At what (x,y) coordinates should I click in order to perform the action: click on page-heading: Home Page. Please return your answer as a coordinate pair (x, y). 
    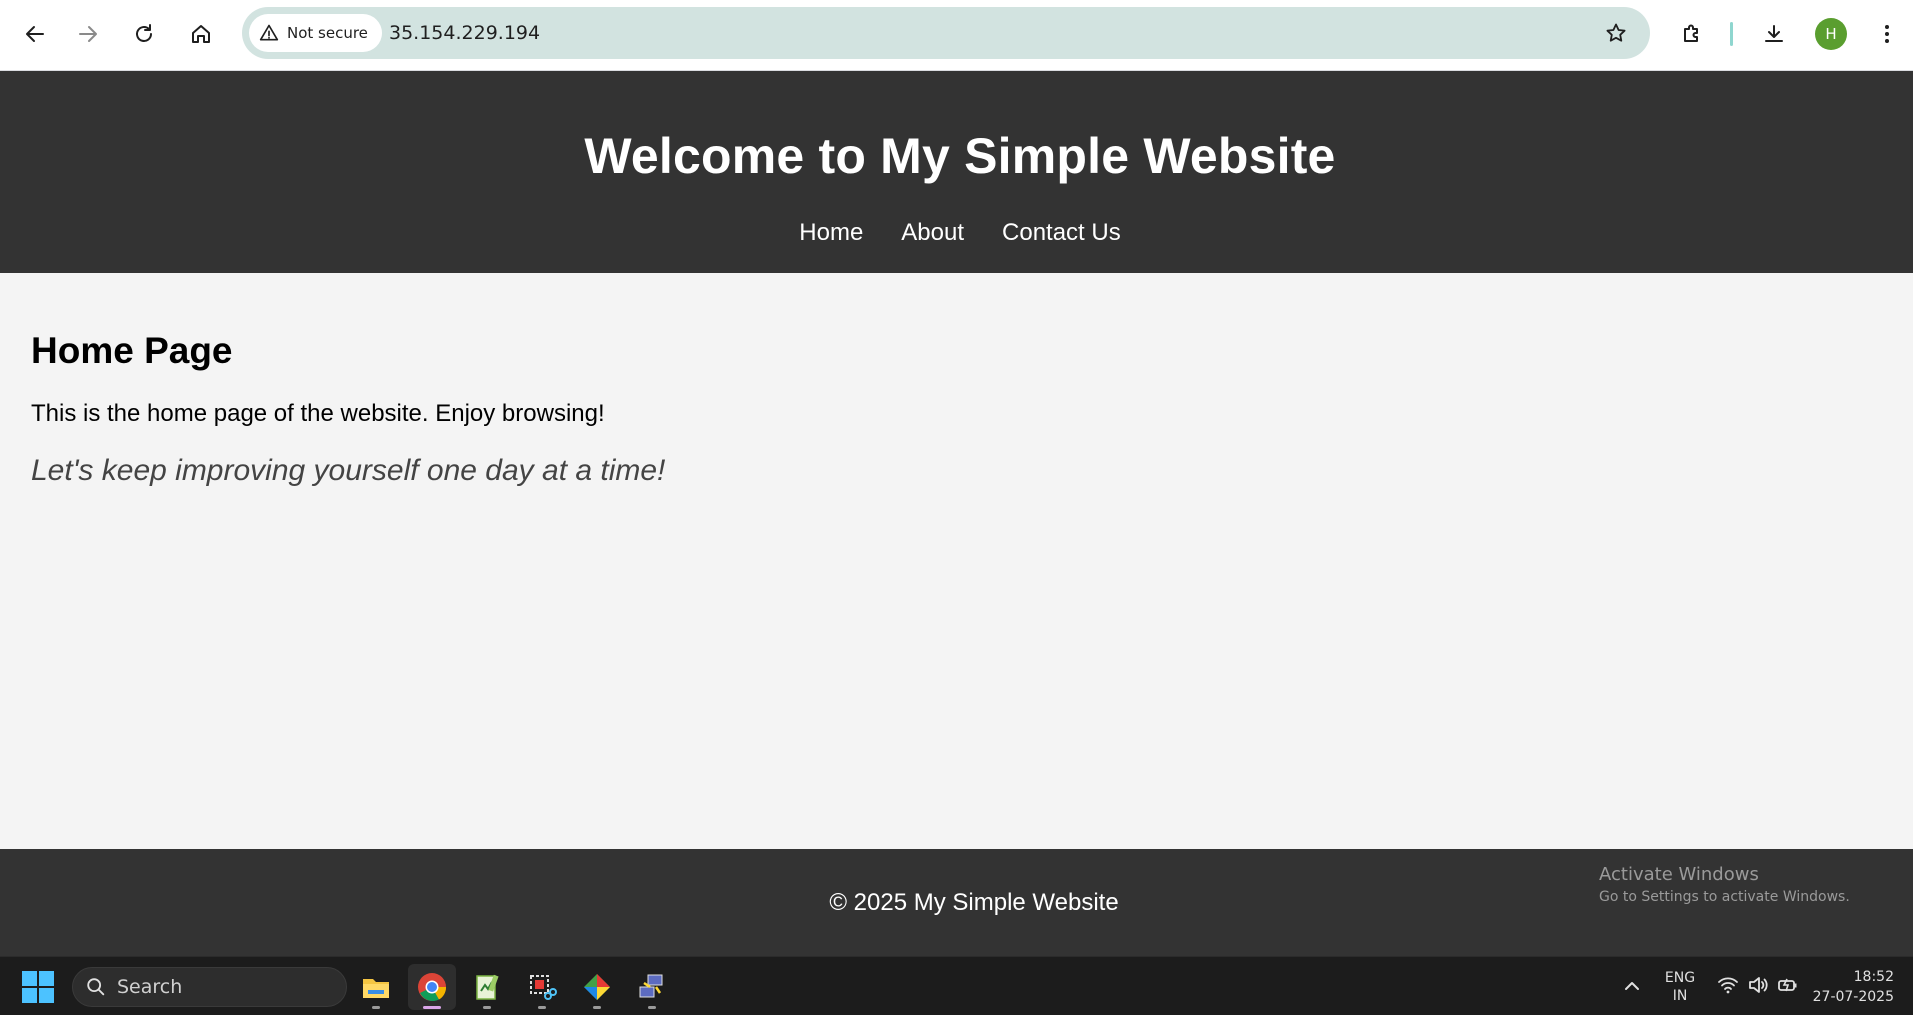
    Looking at the image, I should click on (132, 350).